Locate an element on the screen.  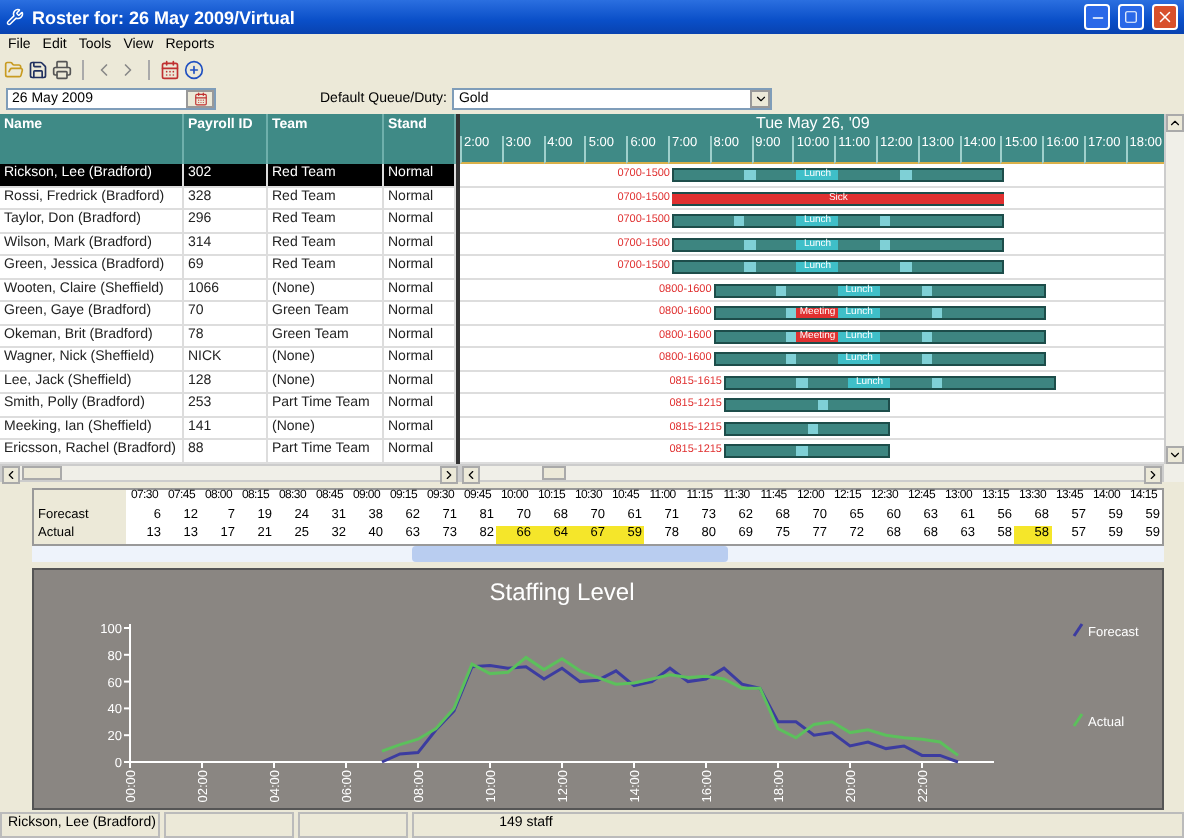
timeline-date: Tue May 26, '09 is located at coordinates (812, 125).